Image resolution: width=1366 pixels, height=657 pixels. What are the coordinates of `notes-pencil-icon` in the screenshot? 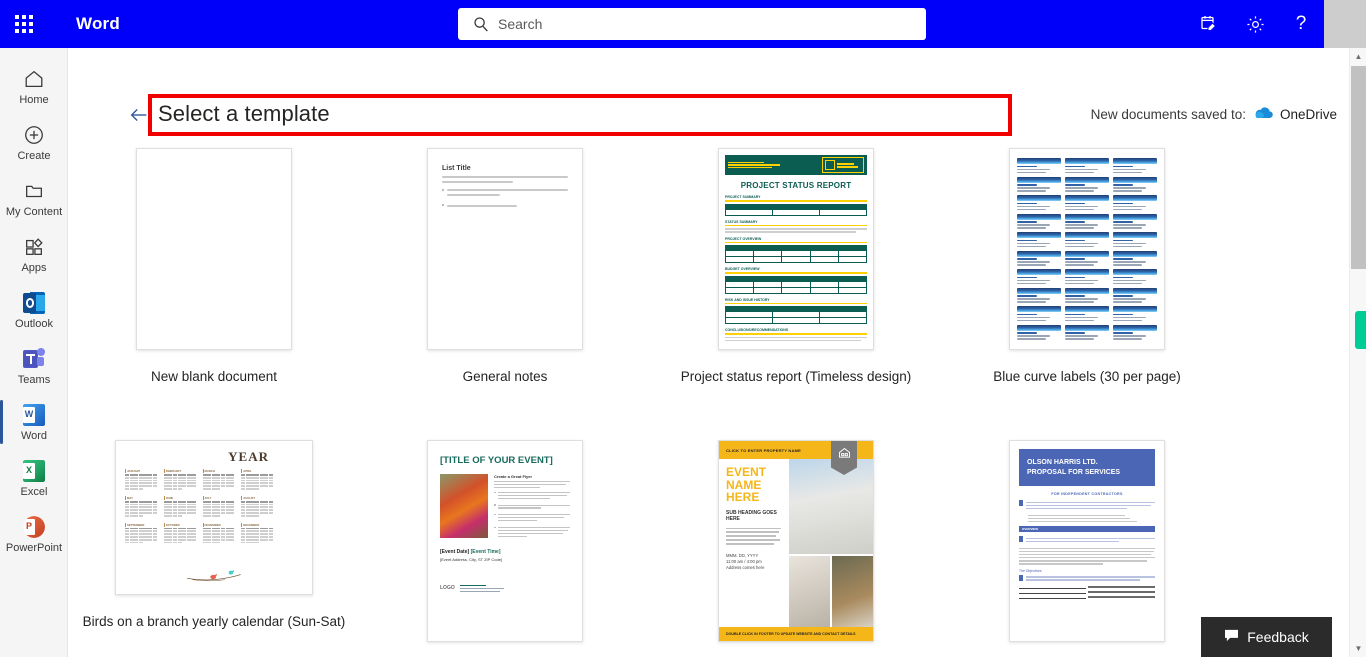 It's located at (1209, 24).